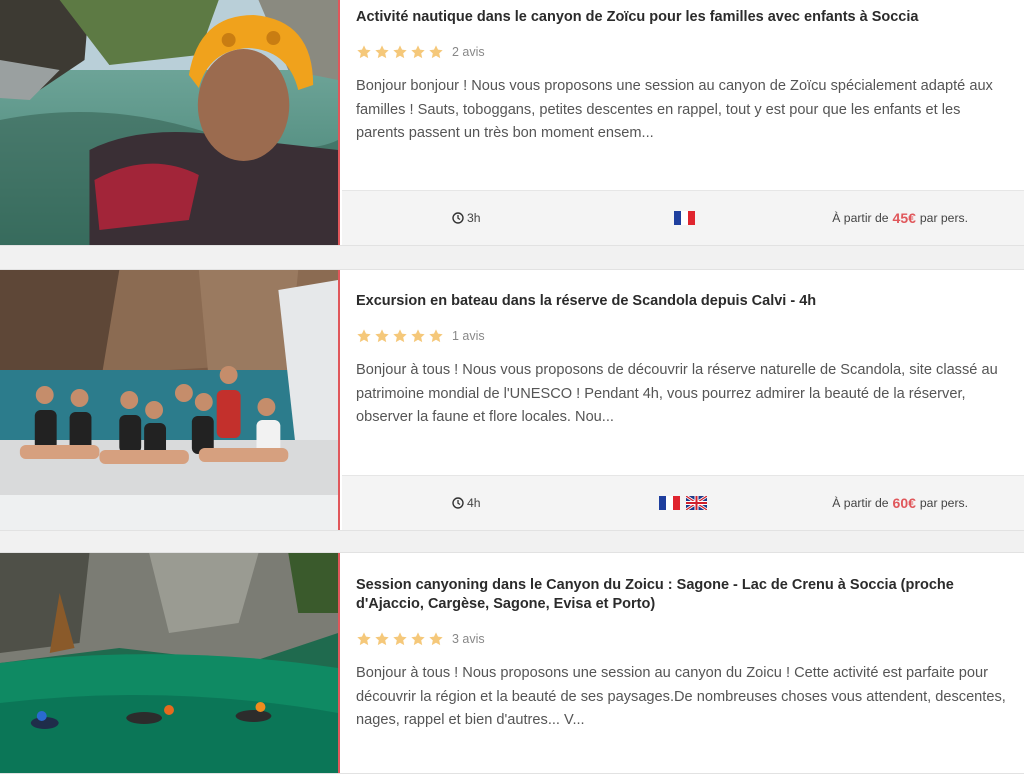  What do you see at coordinates (682, 336) in the screenshot?
I see `rating: 1 avis` at bounding box center [682, 336].